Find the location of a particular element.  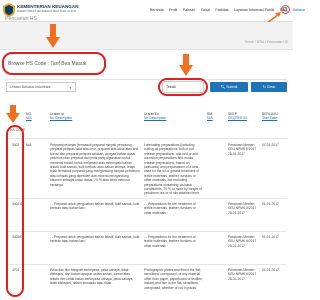

language-switcher: Bahasa is located at coordinates (299, 10).